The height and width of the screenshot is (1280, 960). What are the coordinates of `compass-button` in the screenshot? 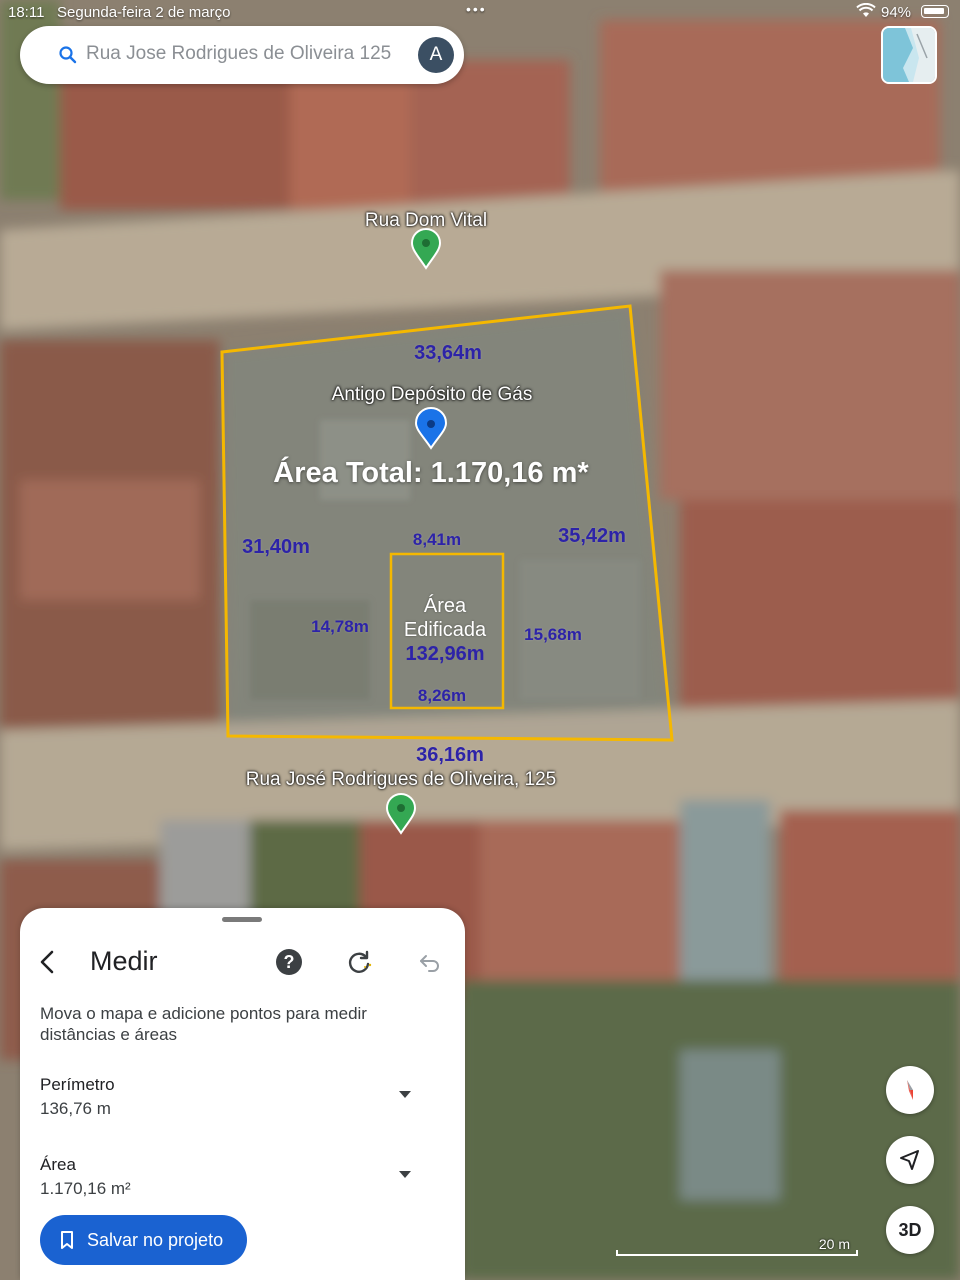 It's located at (910, 1090).